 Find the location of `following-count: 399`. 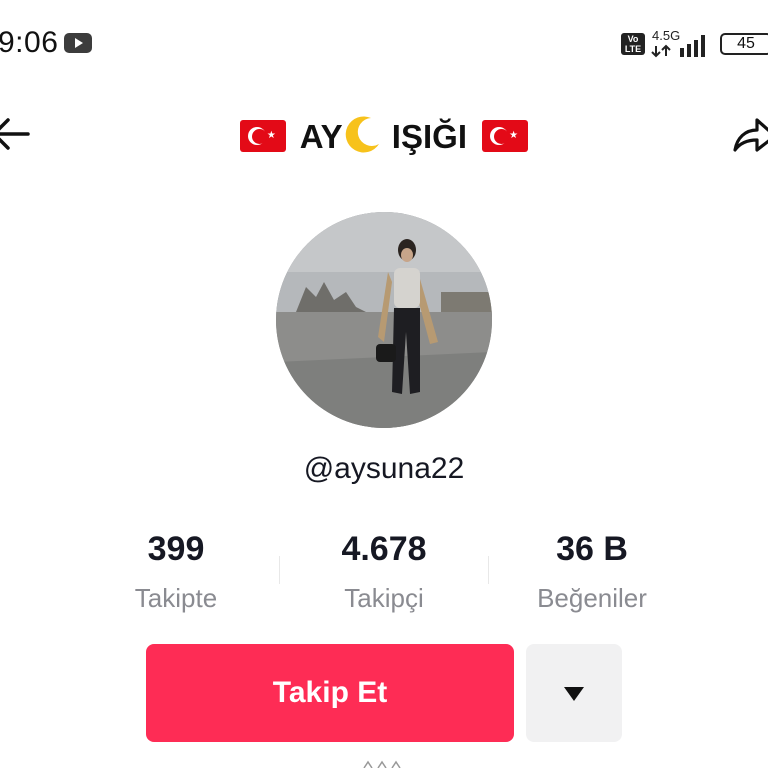

following-count: 399 is located at coordinates (176, 549).